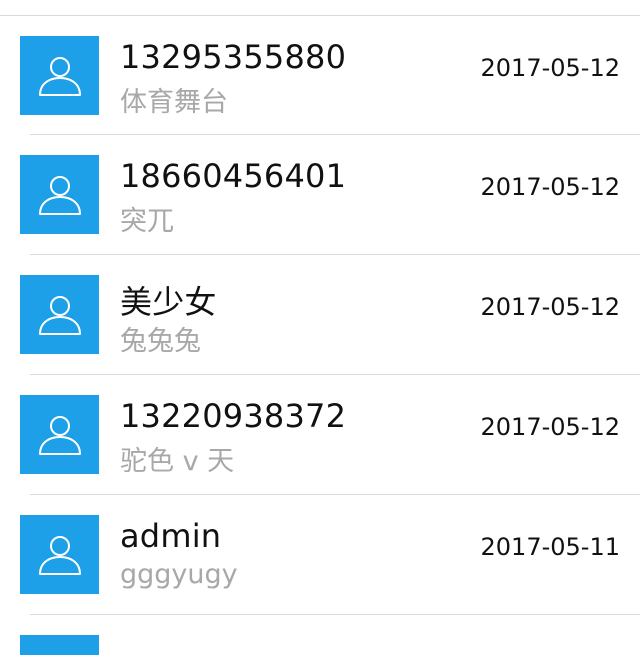 Image resolution: width=640 pixels, height=655 pixels. What do you see at coordinates (233, 57) in the screenshot?
I see `contact-name: 13295355880` at bounding box center [233, 57].